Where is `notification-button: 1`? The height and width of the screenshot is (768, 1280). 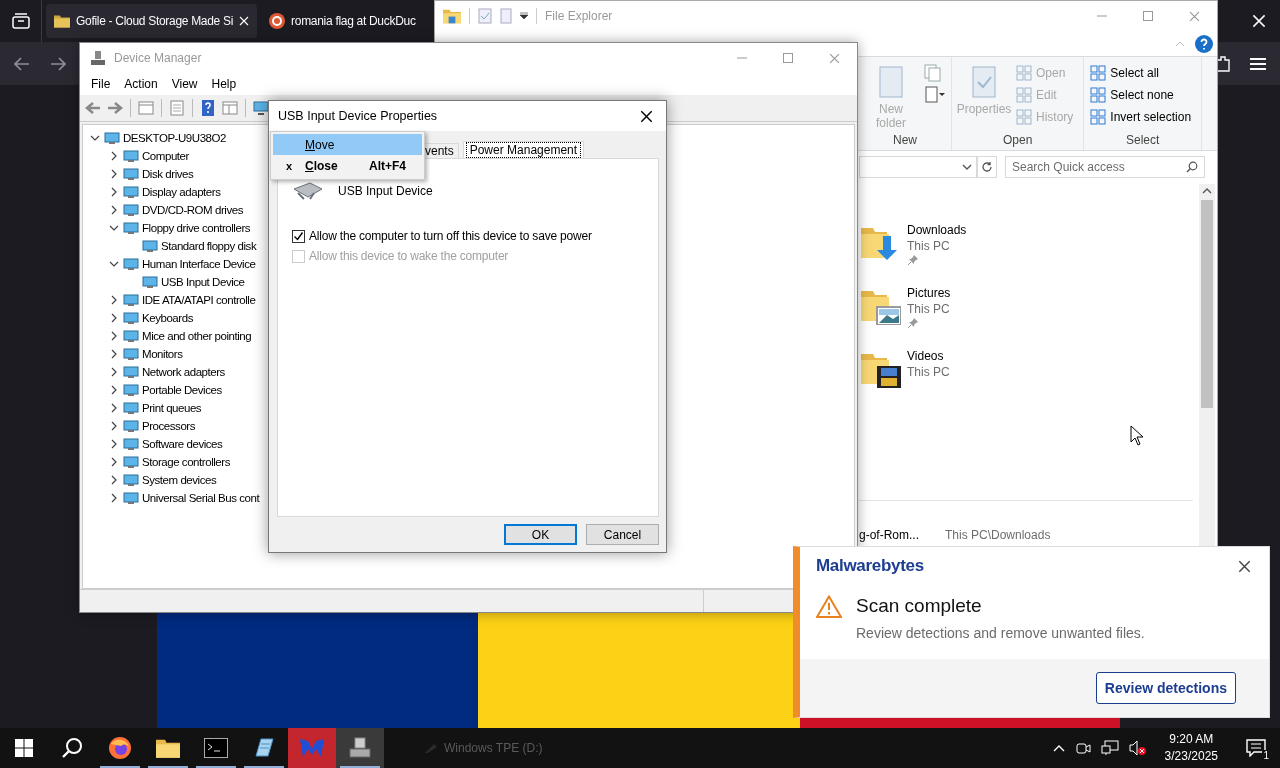 notification-button: 1 is located at coordinates (1256, 748).